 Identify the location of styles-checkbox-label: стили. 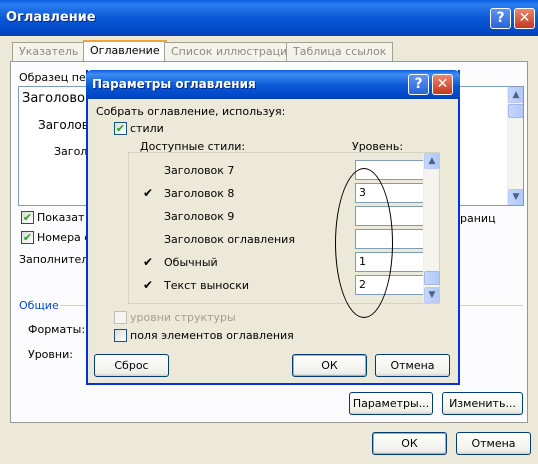
(147, 128).